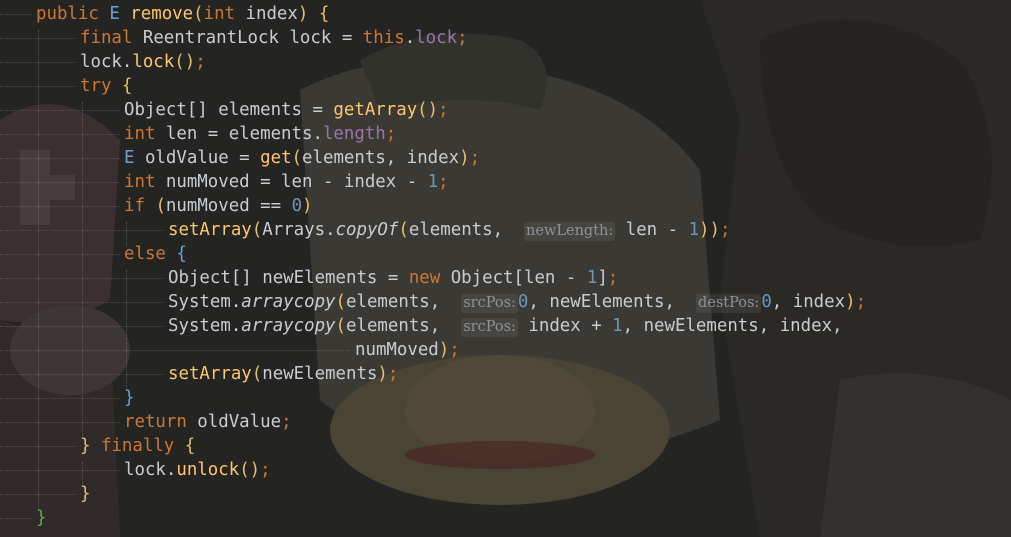 The image size is (1011, 537). Describe the element at coordinates (96, 86) in the screenshot. I see `keyword-try: try` at that location.